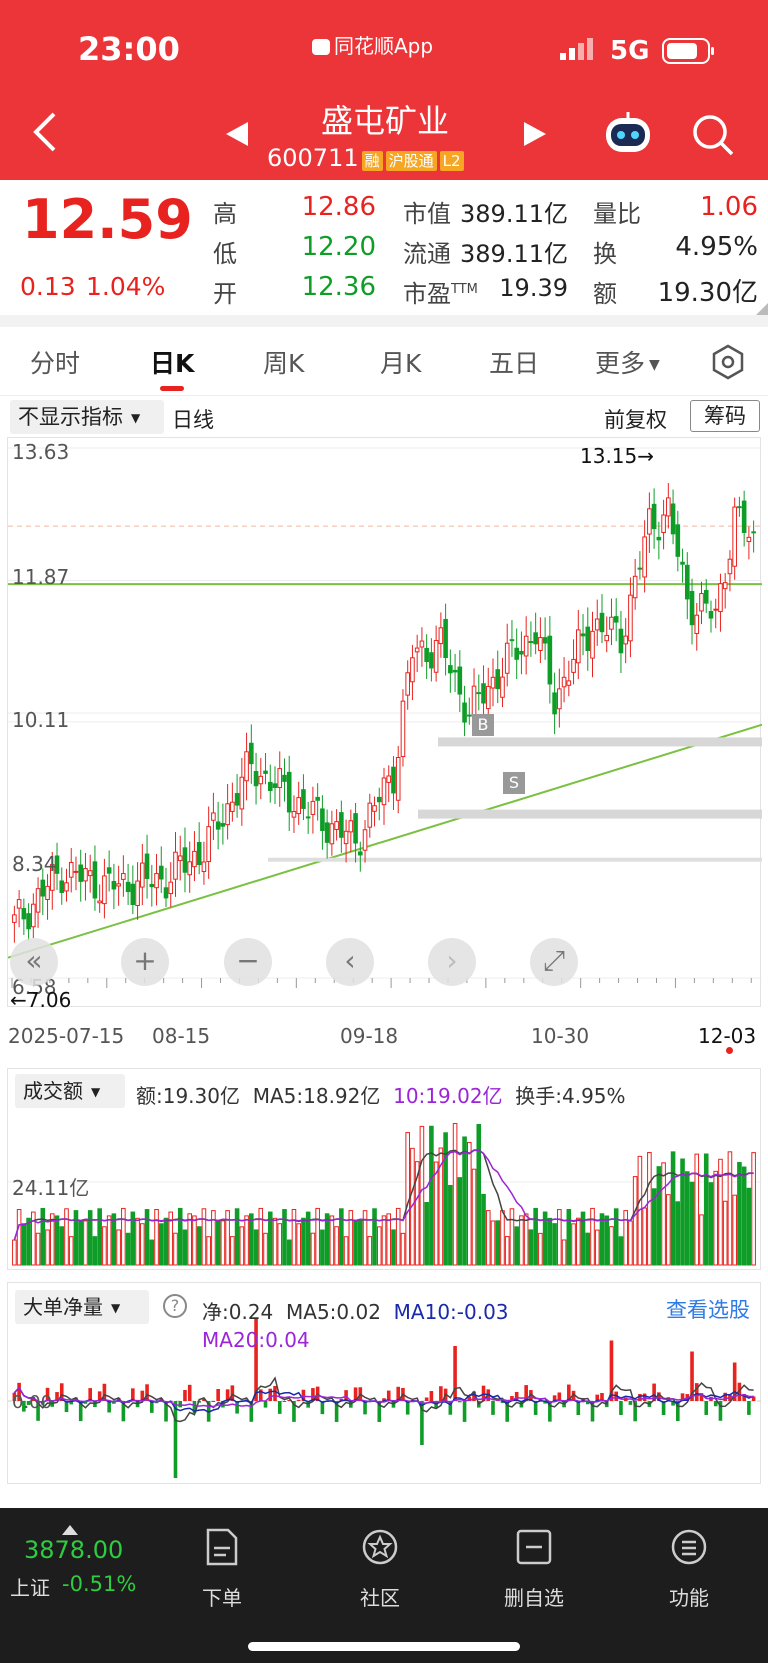  What do you see at coordinates (514, 362) in the screenshot?
I see `tab-fiveday: 五日` at bounding box center [514, 362].